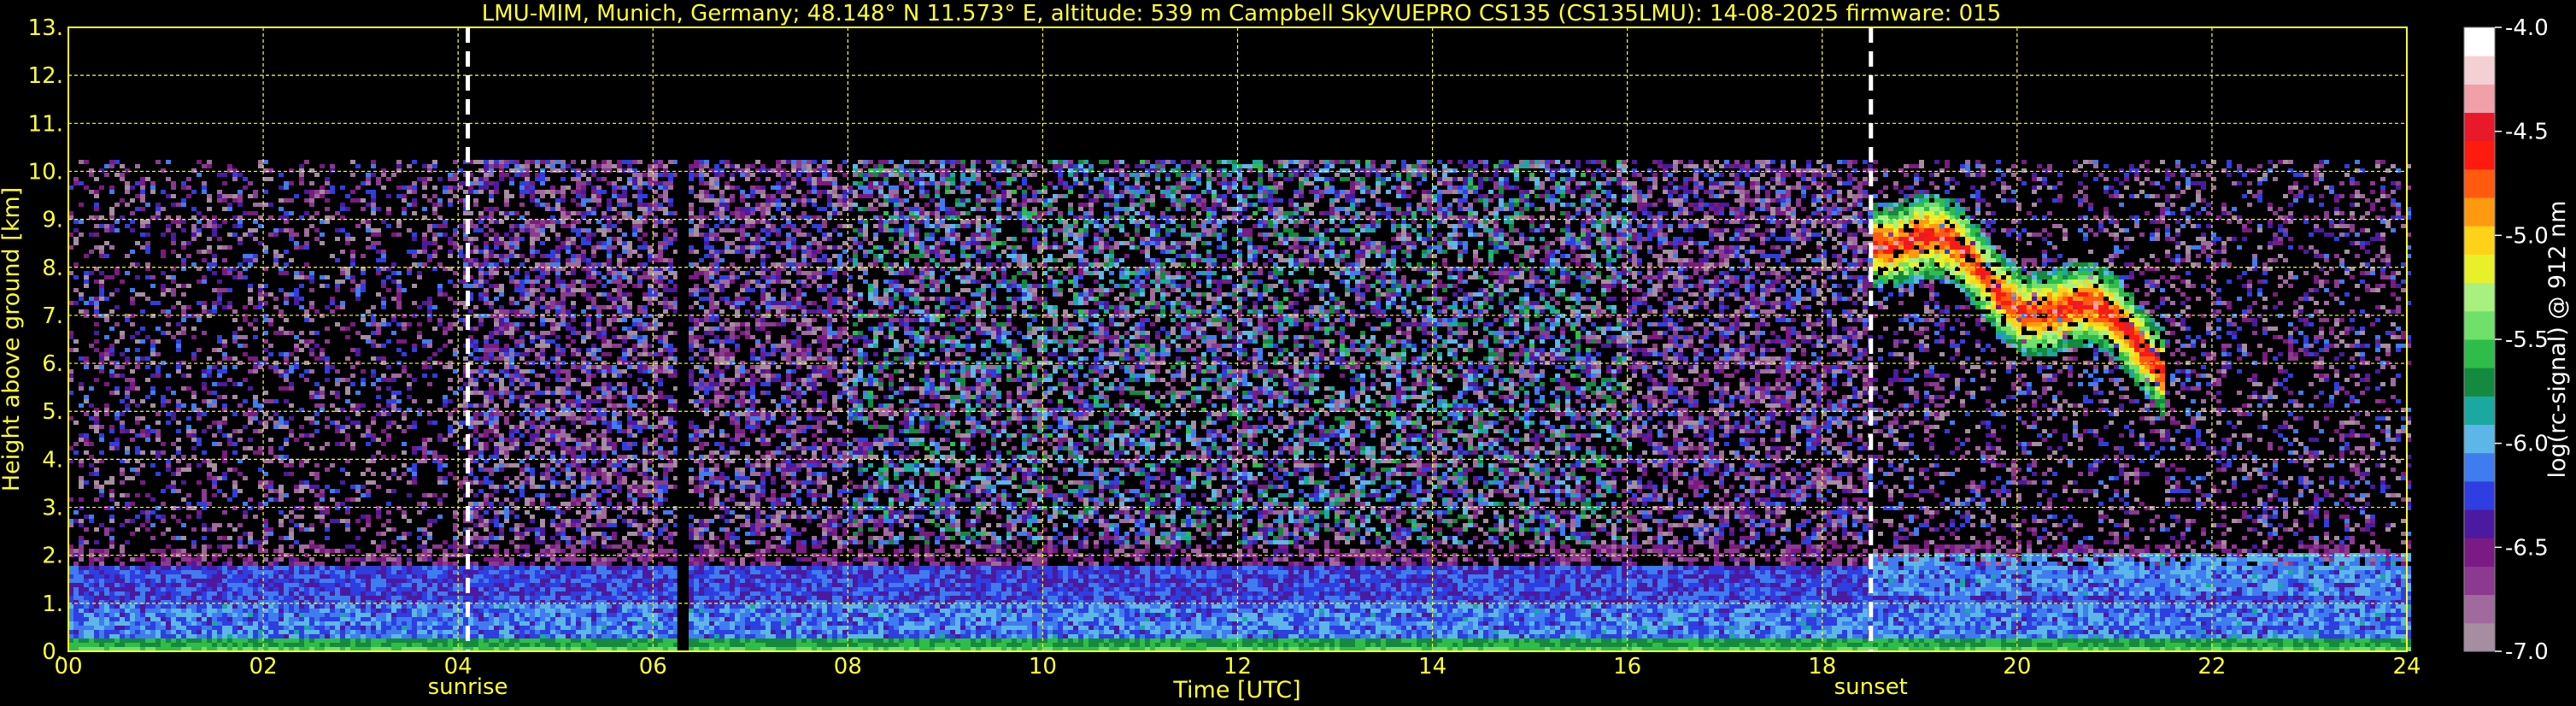 The width and height of the screenshot is (2576, 706). Describe the element at coordinates (45, 172) in the screenshot. I see `y-tick-label: 10.` at that location.